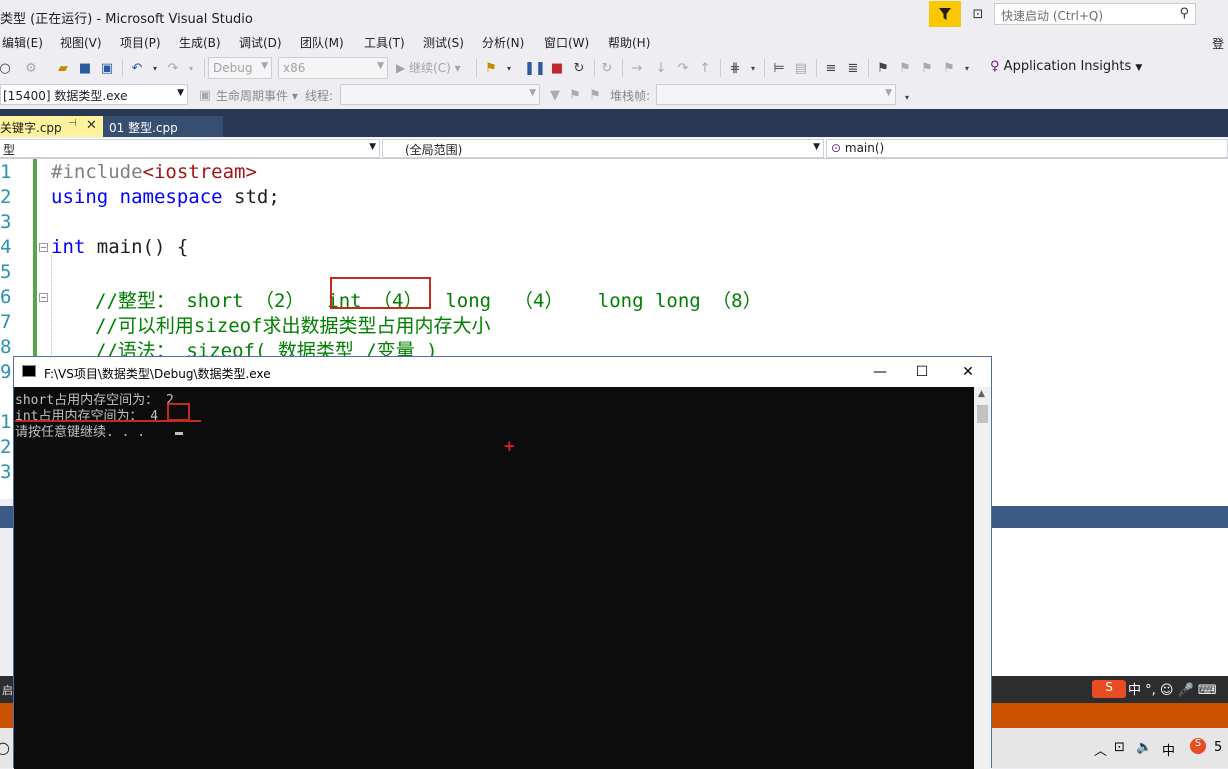 This screenshot has height=769, width=1228. Describe the element at coordinates (607, 68) in the screenshot. I see `hot-reload-icon: ↻` at that location.